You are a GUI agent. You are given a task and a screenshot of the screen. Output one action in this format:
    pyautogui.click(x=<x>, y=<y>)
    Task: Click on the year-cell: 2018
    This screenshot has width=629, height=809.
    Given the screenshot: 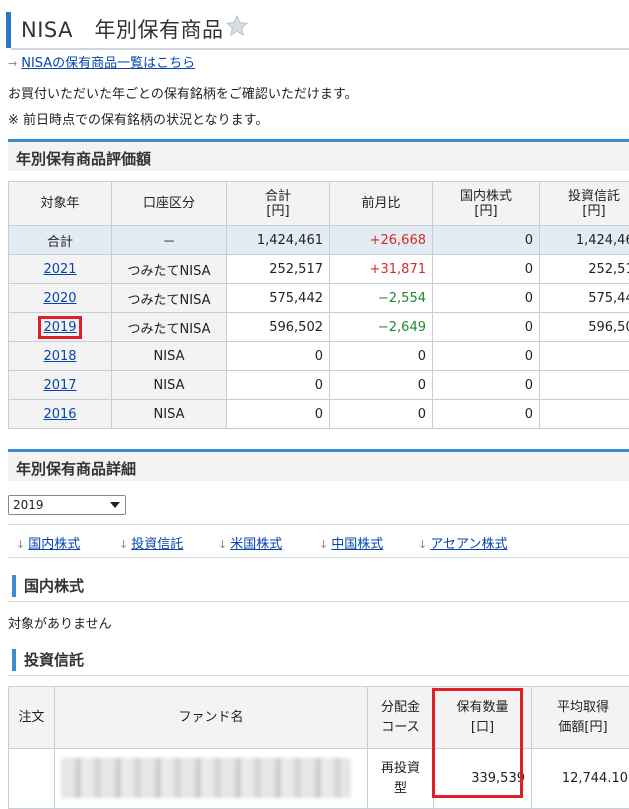 What is the action you would take?
    pyautogui.click(x=60, y=356)
    